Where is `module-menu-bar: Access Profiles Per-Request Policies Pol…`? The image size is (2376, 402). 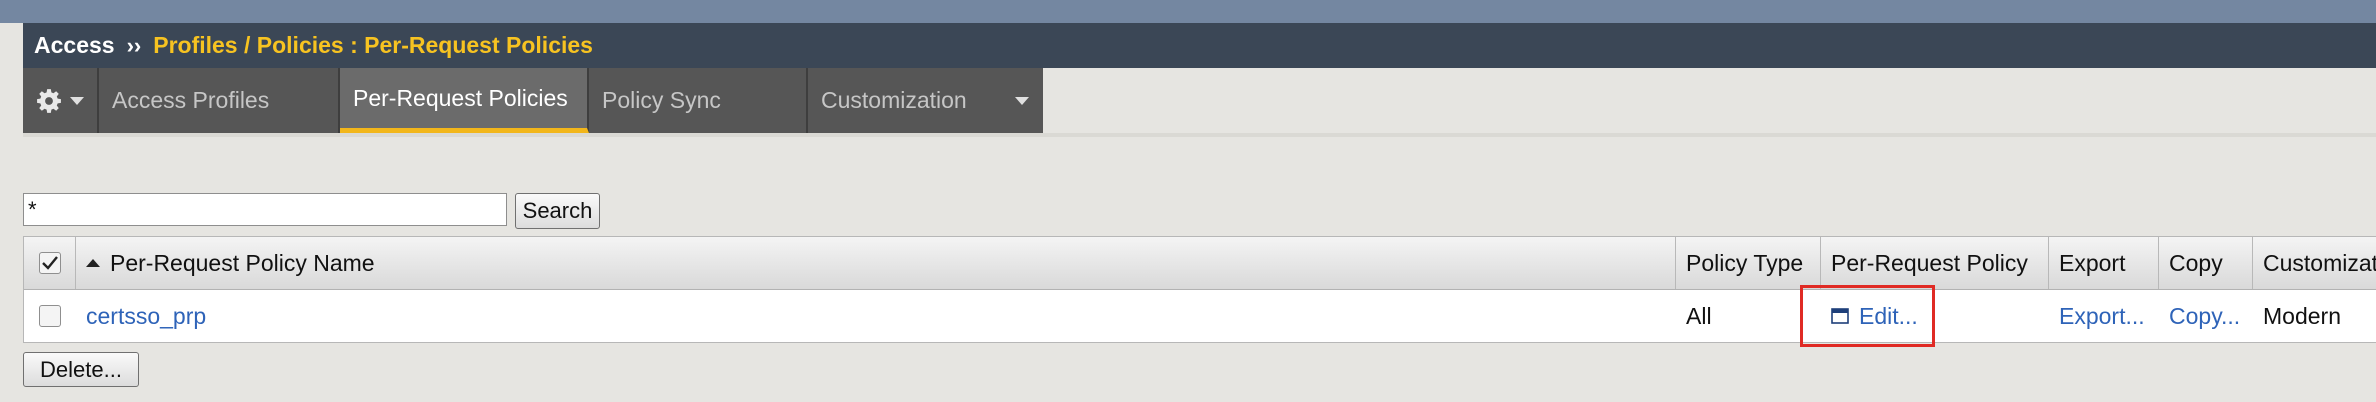
module-menu-bar: Access Profiles Per-Request Policies Pol… is located at coordinates (533, 100).